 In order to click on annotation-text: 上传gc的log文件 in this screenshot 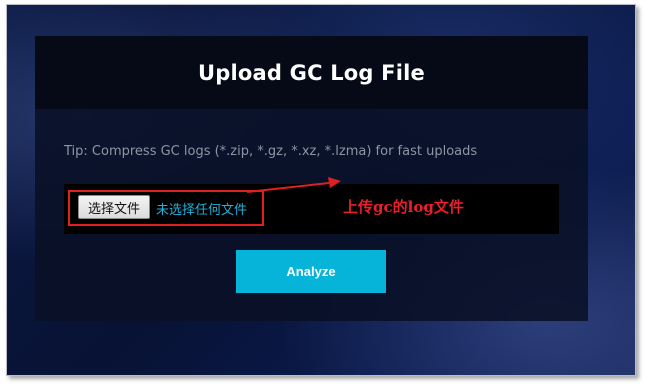, I will do `click(403, 207)`.